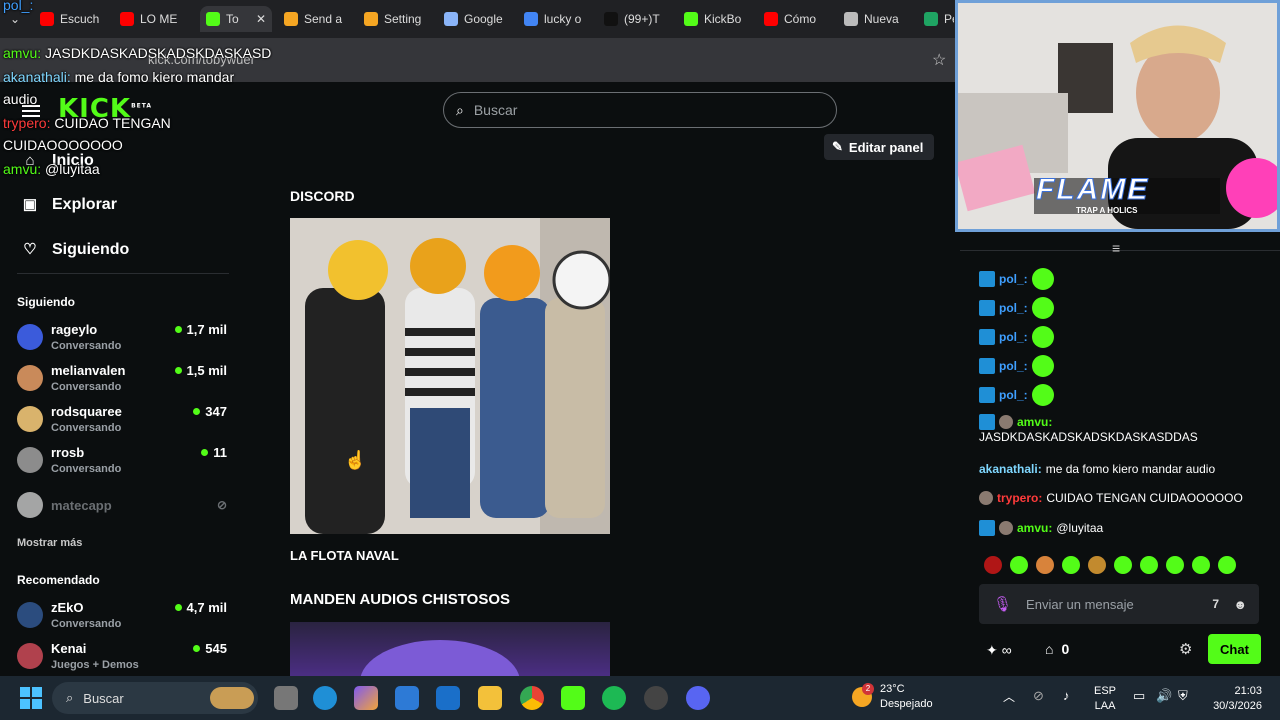 Image resolution: width=1280 pixels, height=720 pixels. I want to click on show-more-link: Mostrar más, so click(49, 543).